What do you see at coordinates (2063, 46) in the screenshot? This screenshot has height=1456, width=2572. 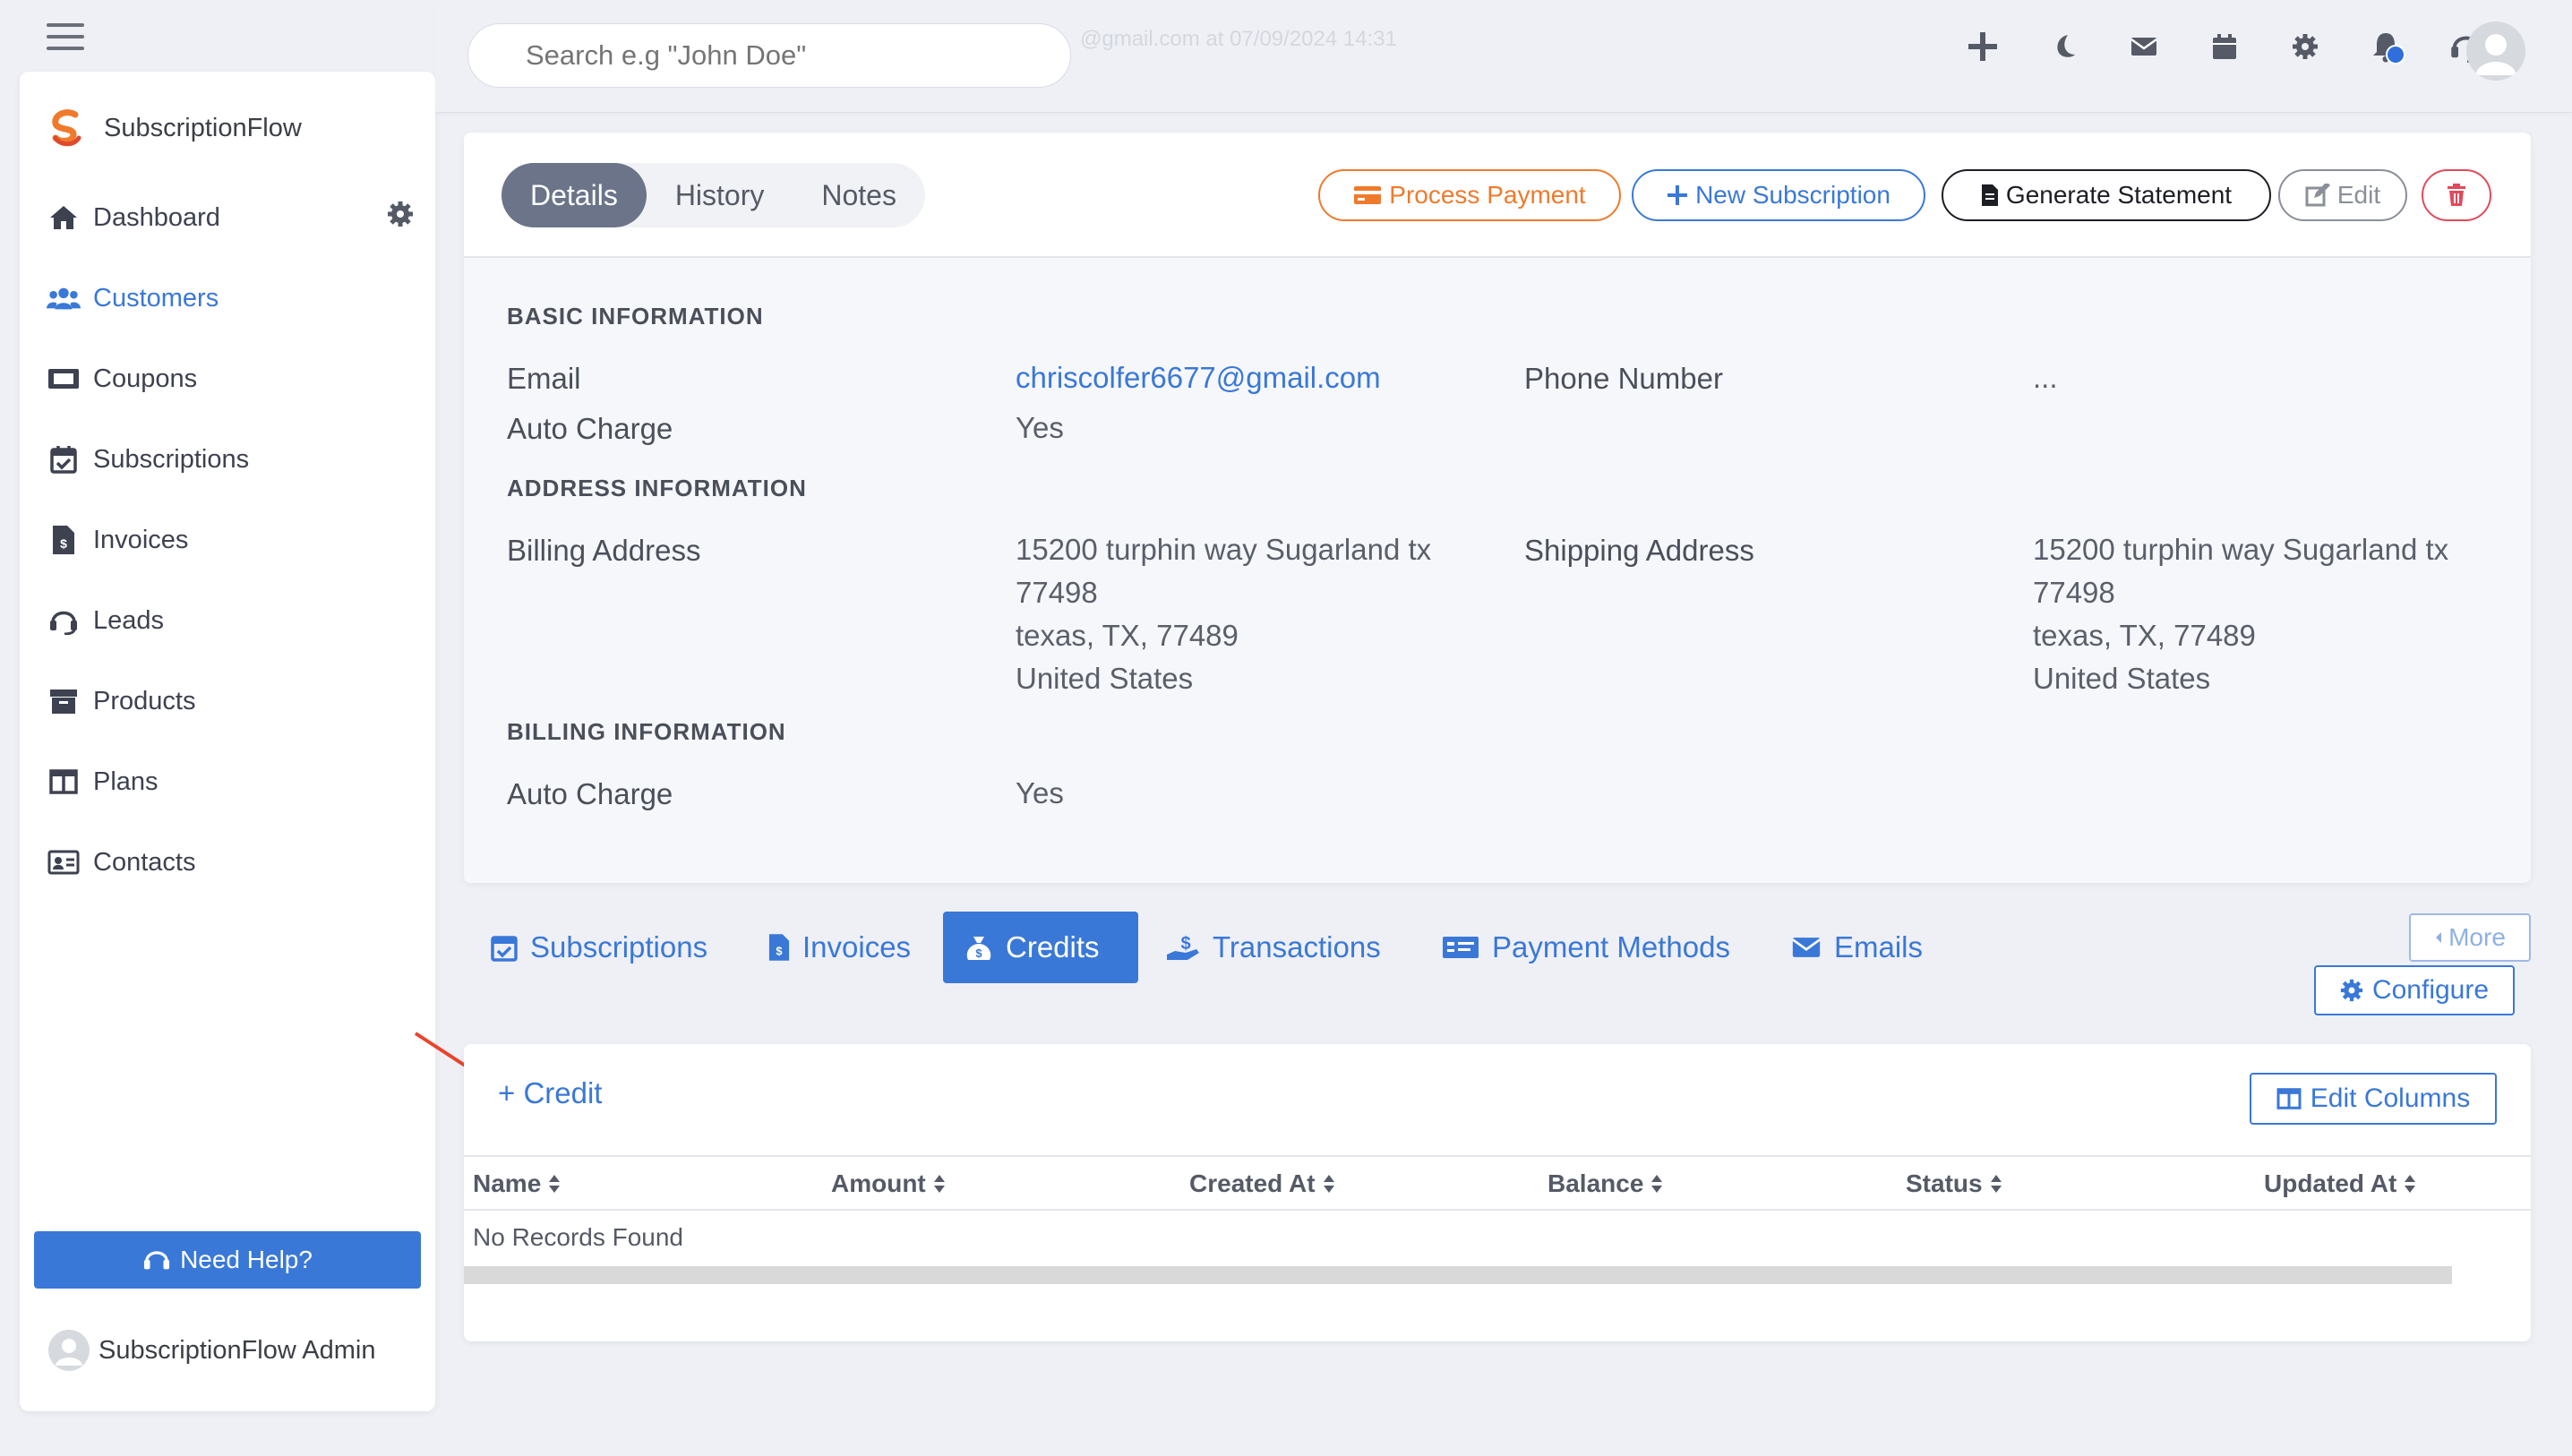 I see `moon-icon` at bounding box center [2063, 46].